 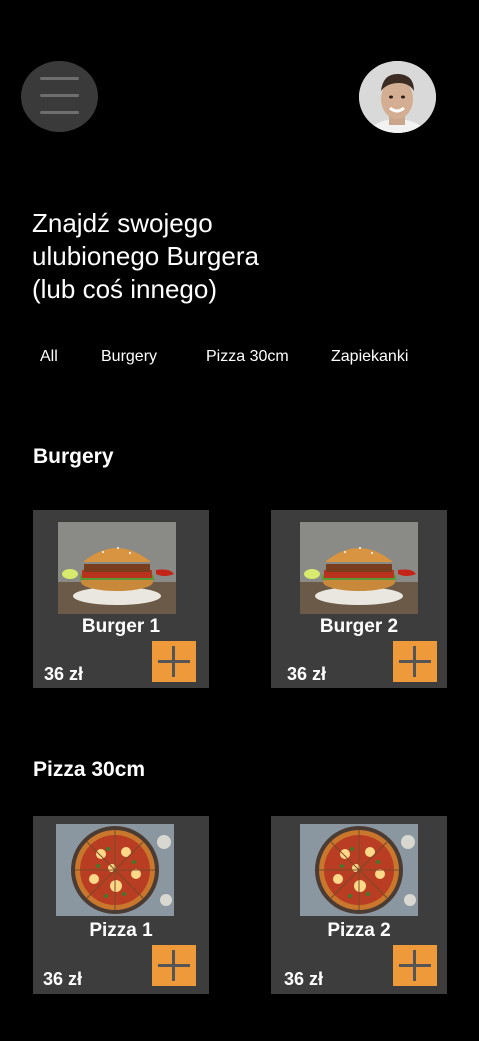 I want to click on product-card-pizza-2: Pizza 2 36 zł, so click(x=359, y=905).